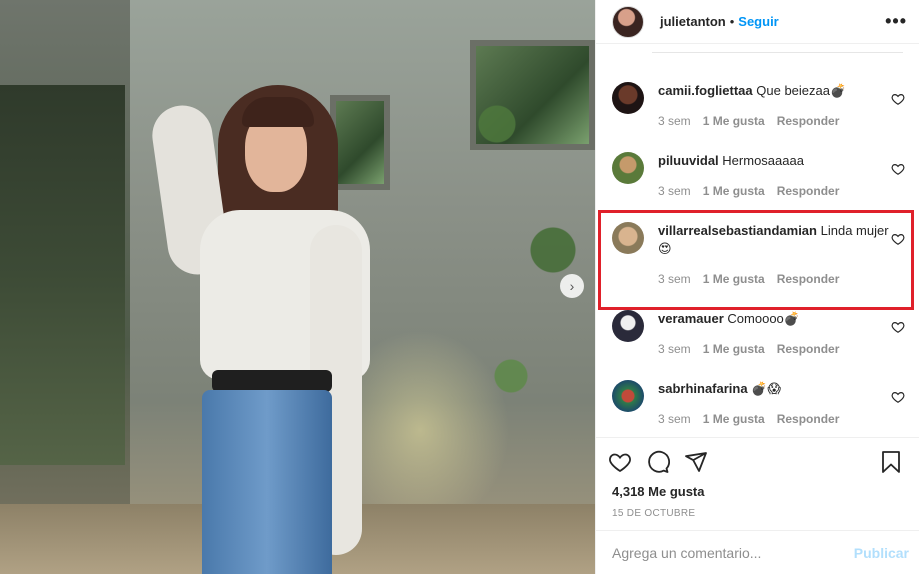 Image resolution: width=919 pixels, height=574 pixels. I want to click on publish-button: Publicar, so click(881, 553).